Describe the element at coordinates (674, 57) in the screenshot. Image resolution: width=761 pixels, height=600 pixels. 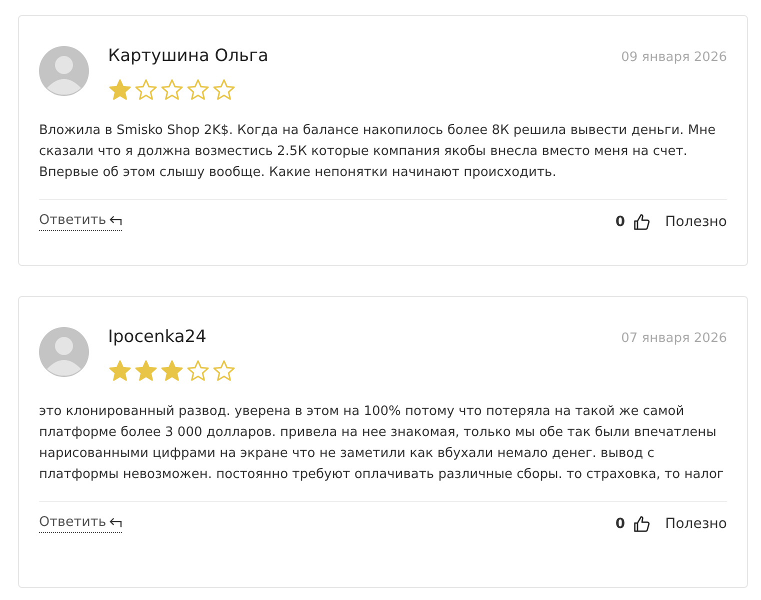
I see `review-date: 09 января 2026` at that location.